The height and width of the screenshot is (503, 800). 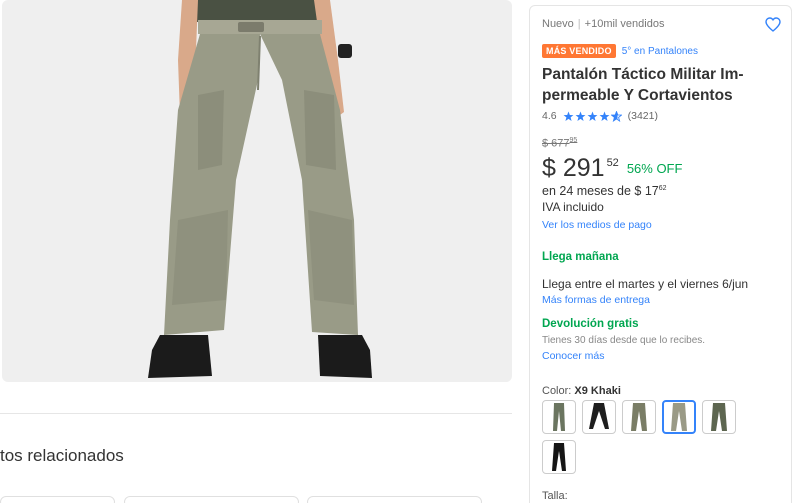 I want to click on arrival-label: Llega mañana, so click(x=580, y=257).